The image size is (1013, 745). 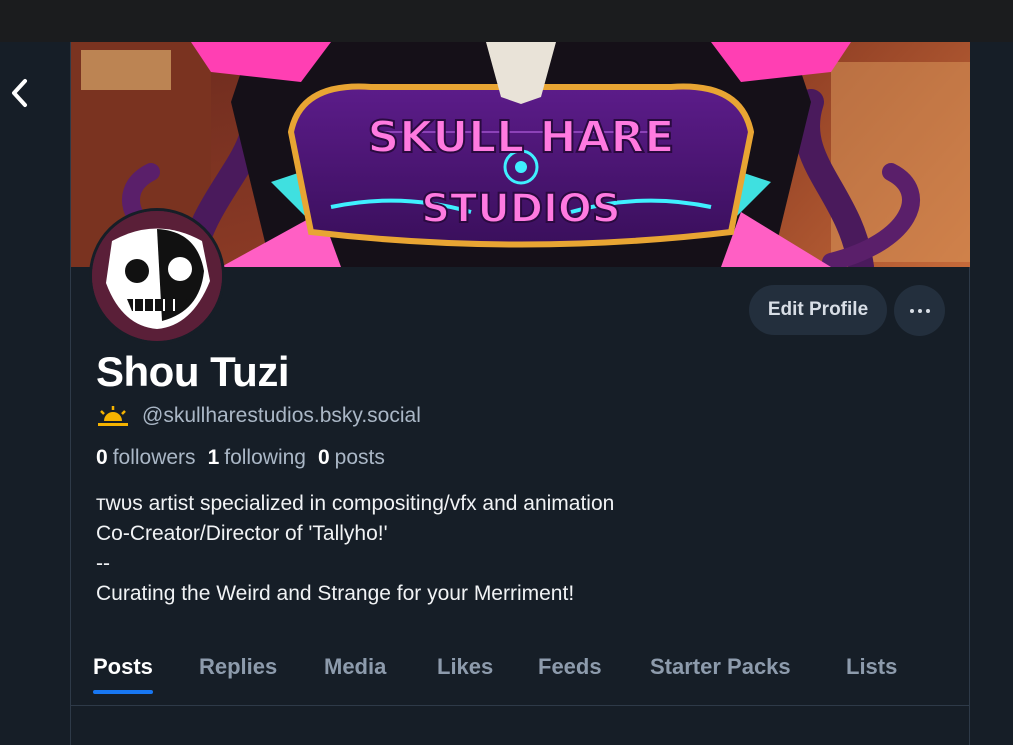 What do you see at coordinates (102, 457) in the screenshot?
I see `followers-count: 0` at bounding box center [102, 457].